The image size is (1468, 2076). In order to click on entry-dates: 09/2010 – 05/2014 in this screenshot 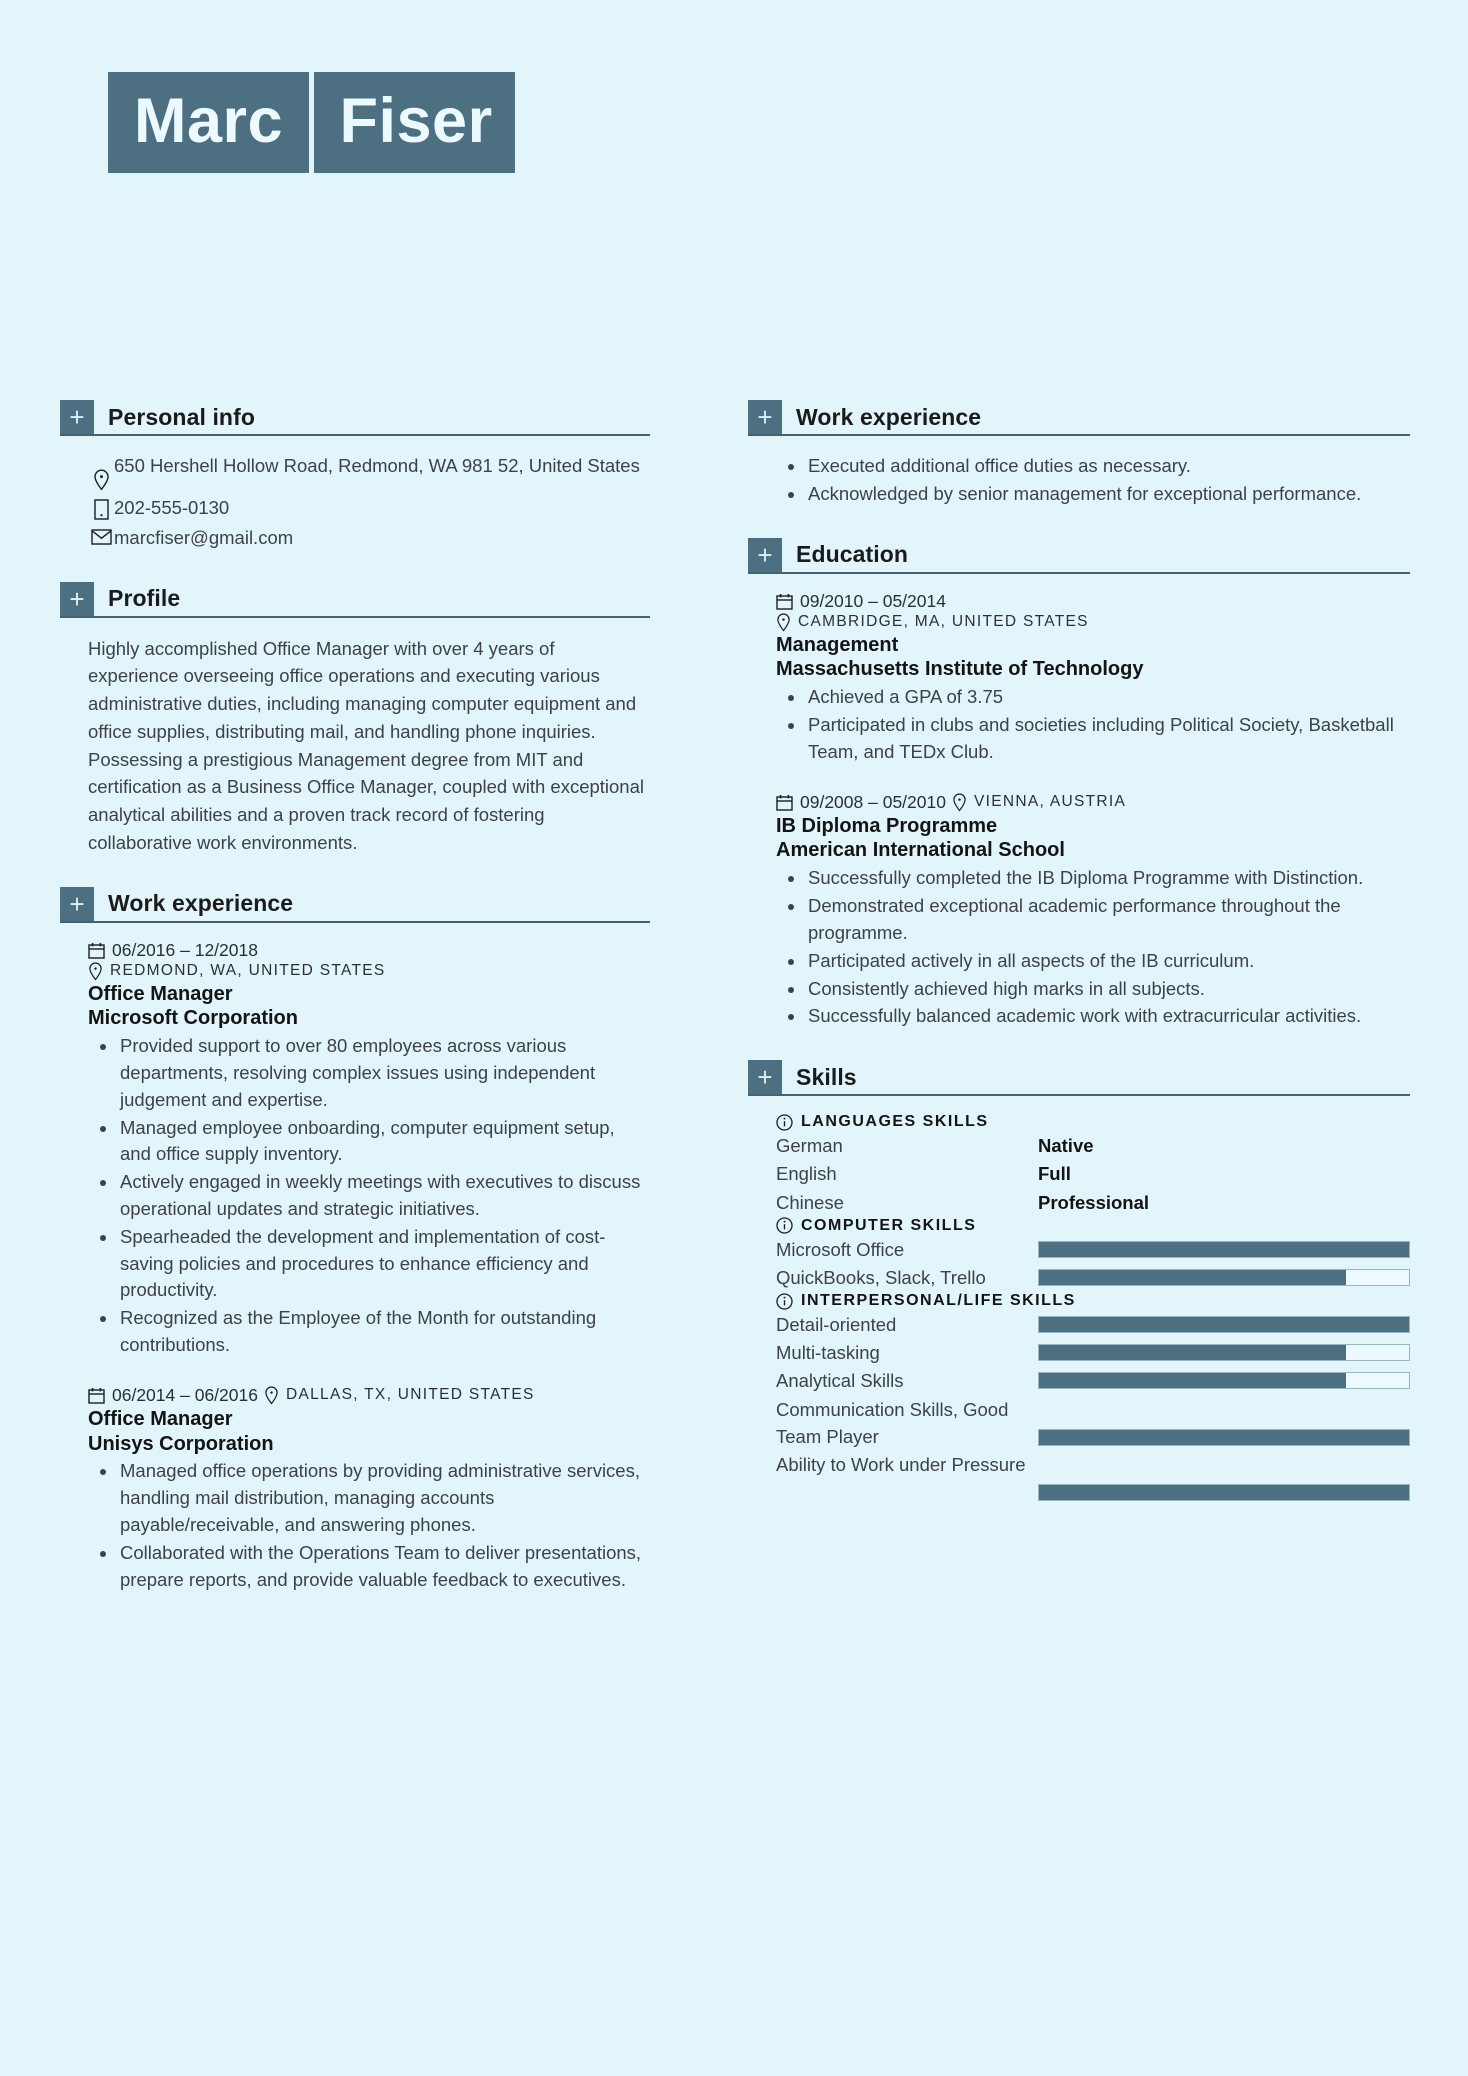, I will do `click(873, 600)`.